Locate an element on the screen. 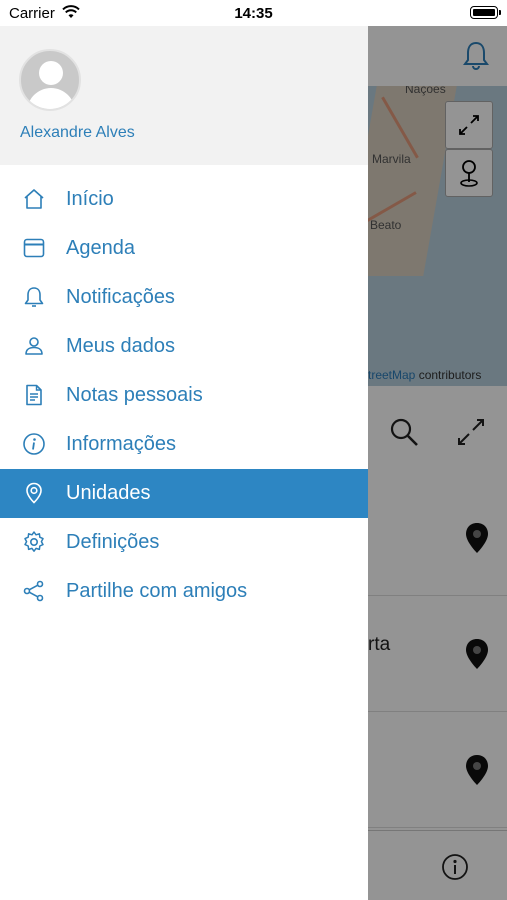  share-icon is located at coordinates (34, 591).